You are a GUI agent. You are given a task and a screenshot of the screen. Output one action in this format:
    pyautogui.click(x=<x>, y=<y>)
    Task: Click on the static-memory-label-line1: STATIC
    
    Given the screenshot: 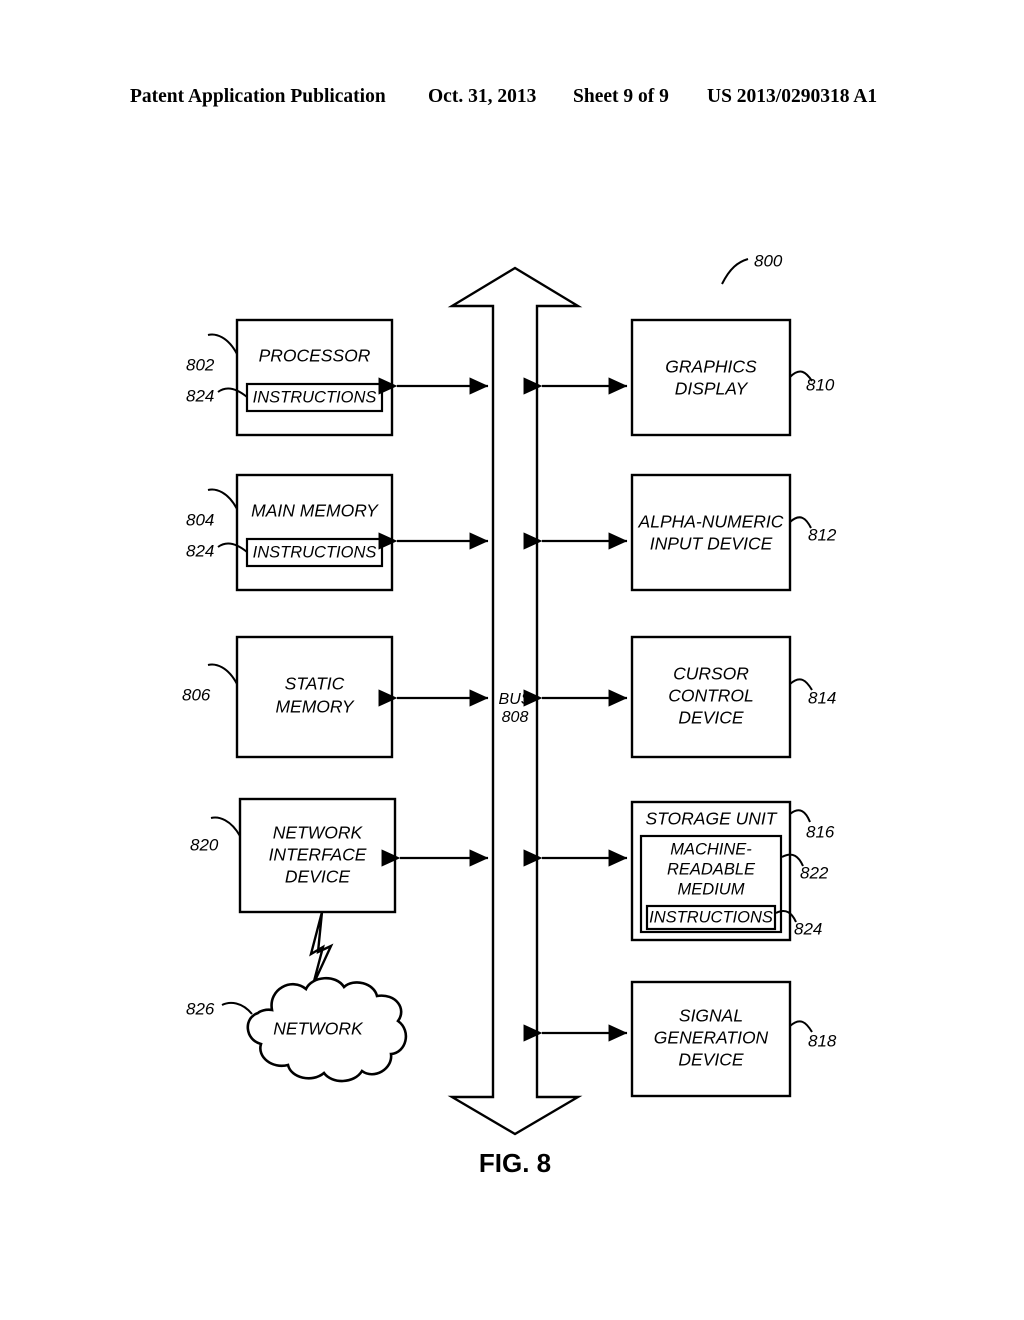 What is the action you would take?
    pyautogui.click(x=315, y=684)
    